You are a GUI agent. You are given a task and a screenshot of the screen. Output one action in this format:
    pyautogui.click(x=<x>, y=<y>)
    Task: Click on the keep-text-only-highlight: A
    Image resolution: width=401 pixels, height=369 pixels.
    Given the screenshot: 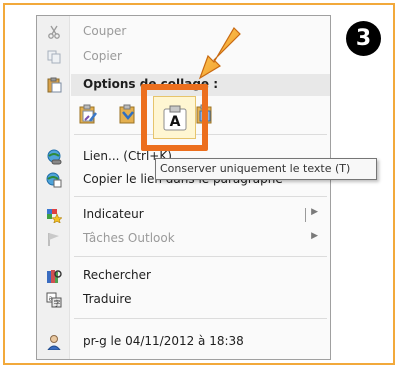 What is the action you would take?
    pyautogui.click(x=174, y=117)
    